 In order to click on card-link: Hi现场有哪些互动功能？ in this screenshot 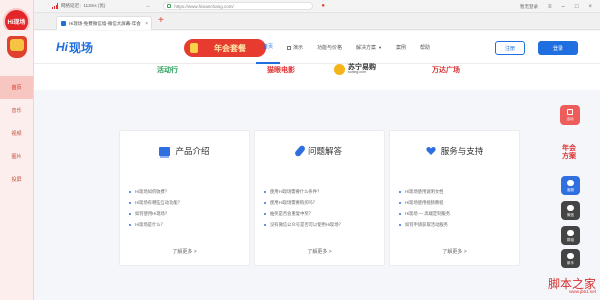, I will do `click(155, 202)`.